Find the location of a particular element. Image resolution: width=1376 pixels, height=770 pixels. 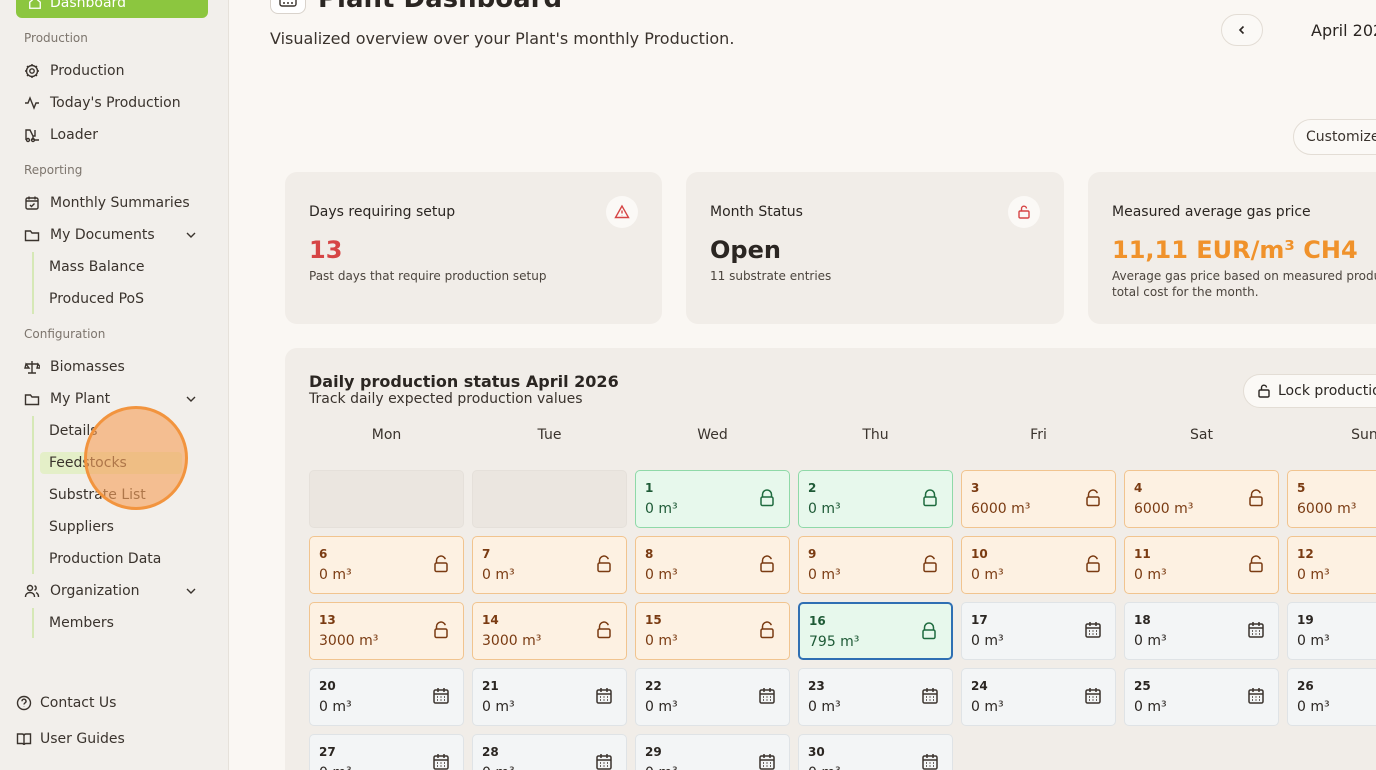

calendar-check-icon is located at coordinates (32, 203).